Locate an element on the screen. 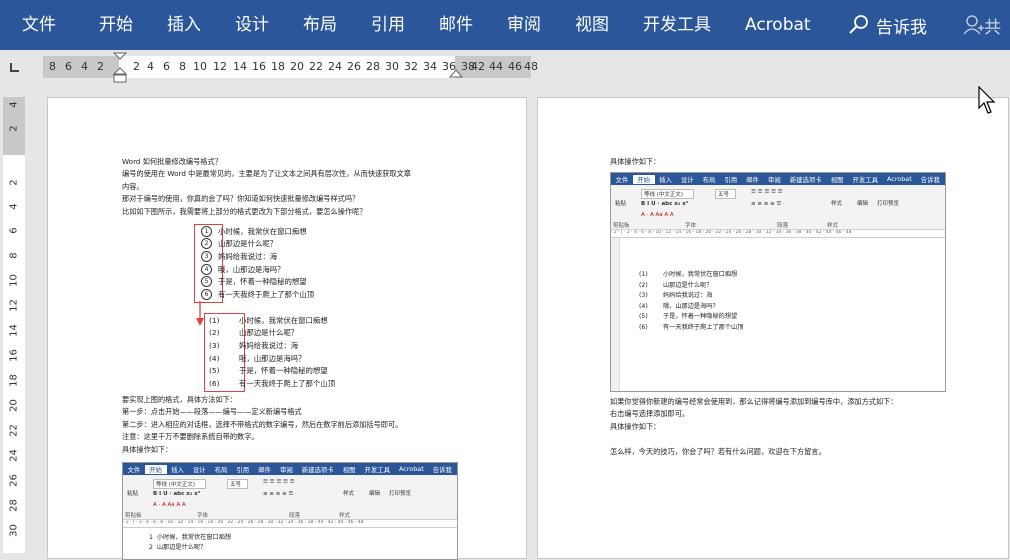 This screenshot has height=560, width=1010. embedded-tab: 设计 is located at coordinates (687, 179).